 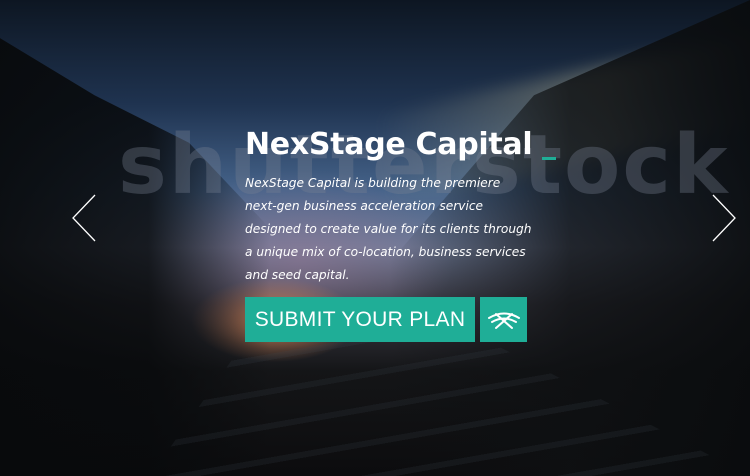 I want to click on chevron-right-icon, so click(x=724, y=218).